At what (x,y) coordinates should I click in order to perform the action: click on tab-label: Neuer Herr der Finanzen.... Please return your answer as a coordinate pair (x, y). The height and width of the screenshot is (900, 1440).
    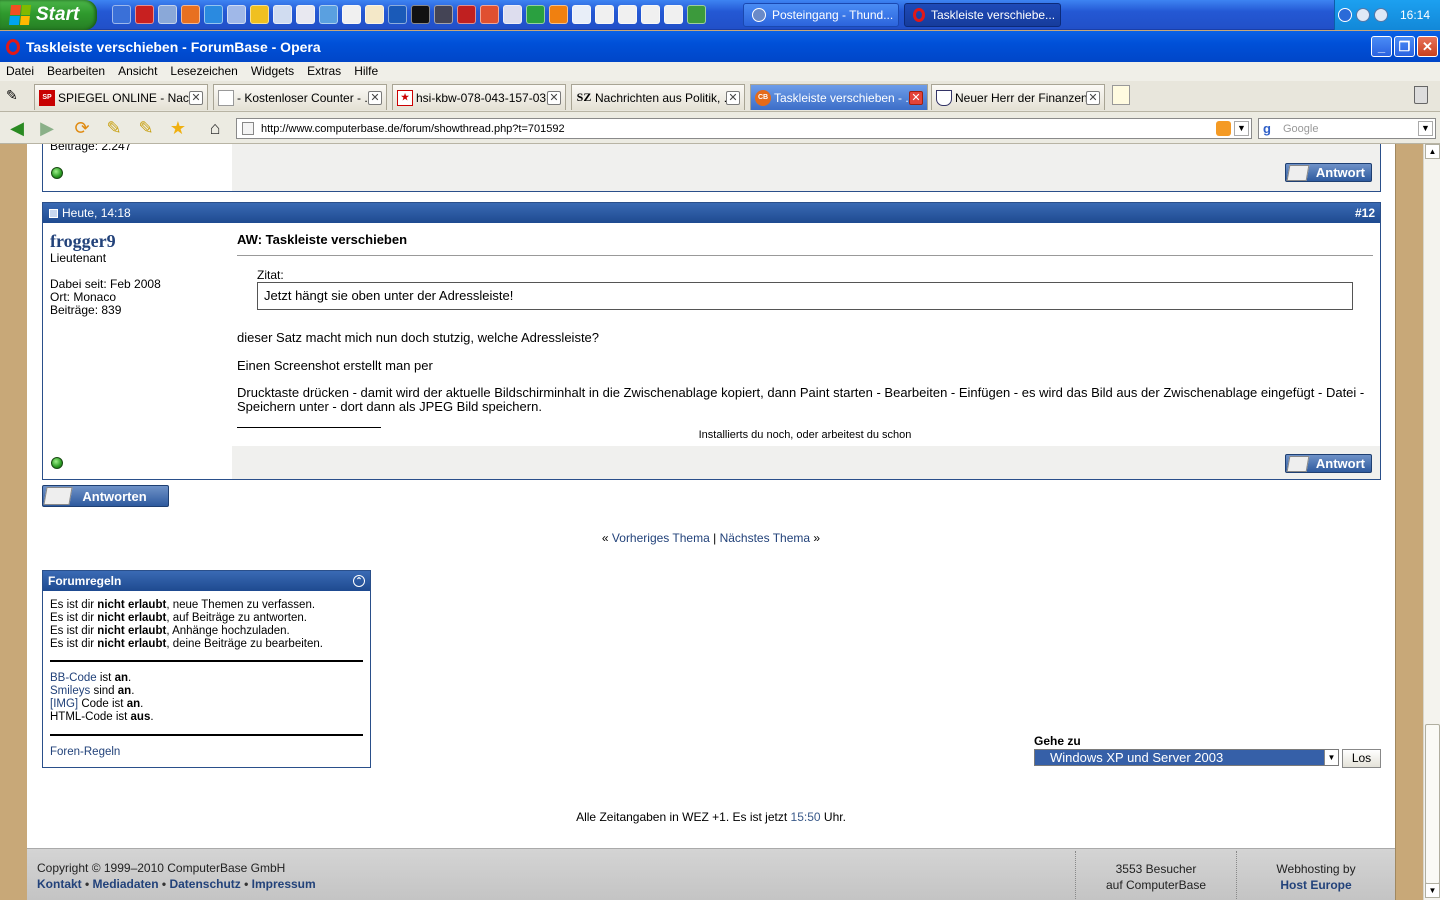
    Looking at the image, I should click on (1020, 97).